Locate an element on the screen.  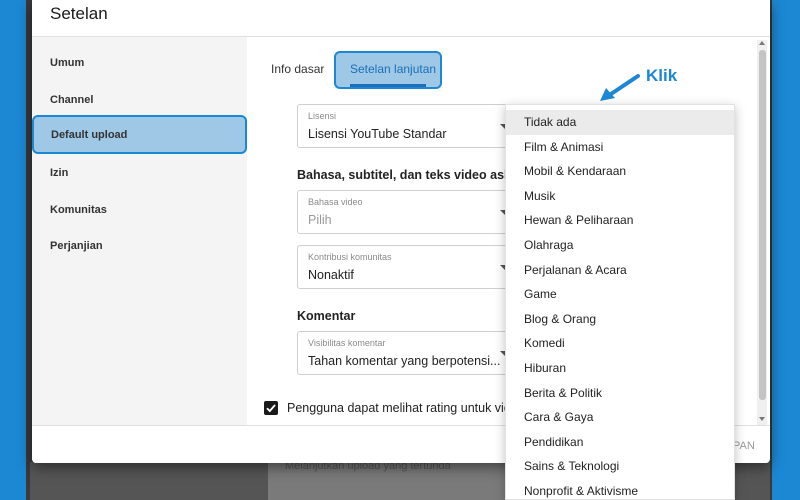
scroll-thumb is located at coordinates (762, 225).